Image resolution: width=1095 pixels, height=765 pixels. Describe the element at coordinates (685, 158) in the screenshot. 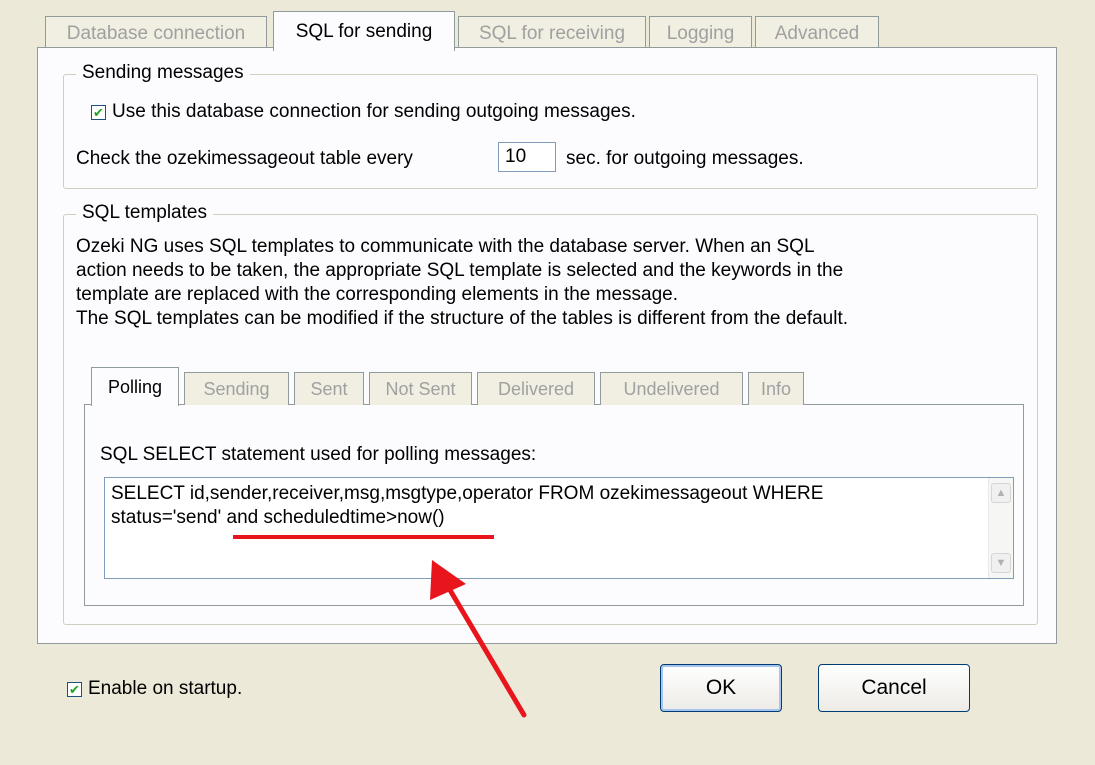

I see `check-table-suffix: sec. for outgoing messages.` at that location.